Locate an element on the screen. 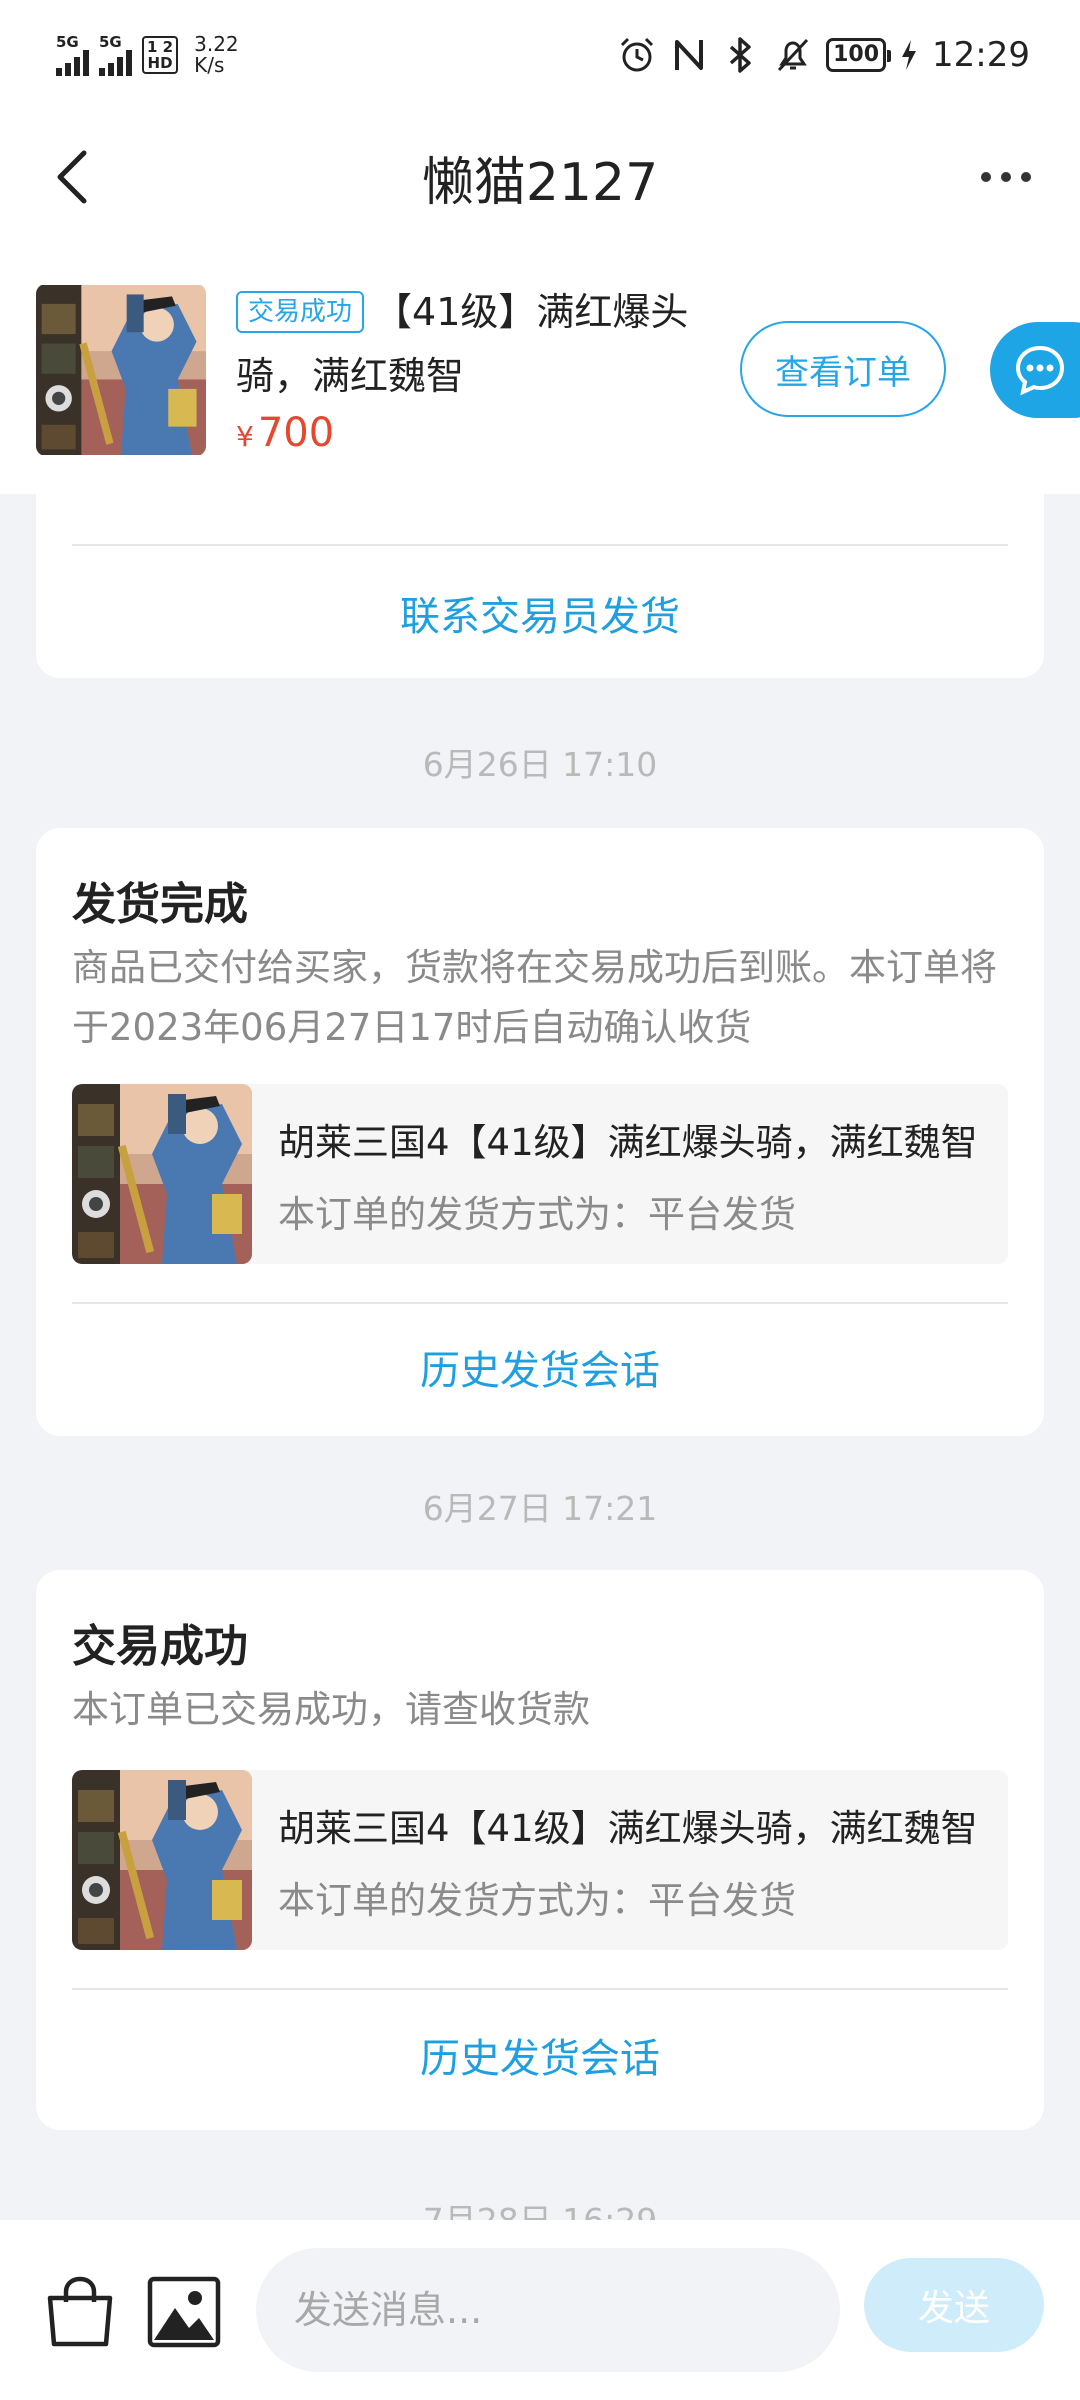 Image resolution: width=1080 pixels, height=2400 pixels. shopping-bag-button is located at coordinates (80, 2312).